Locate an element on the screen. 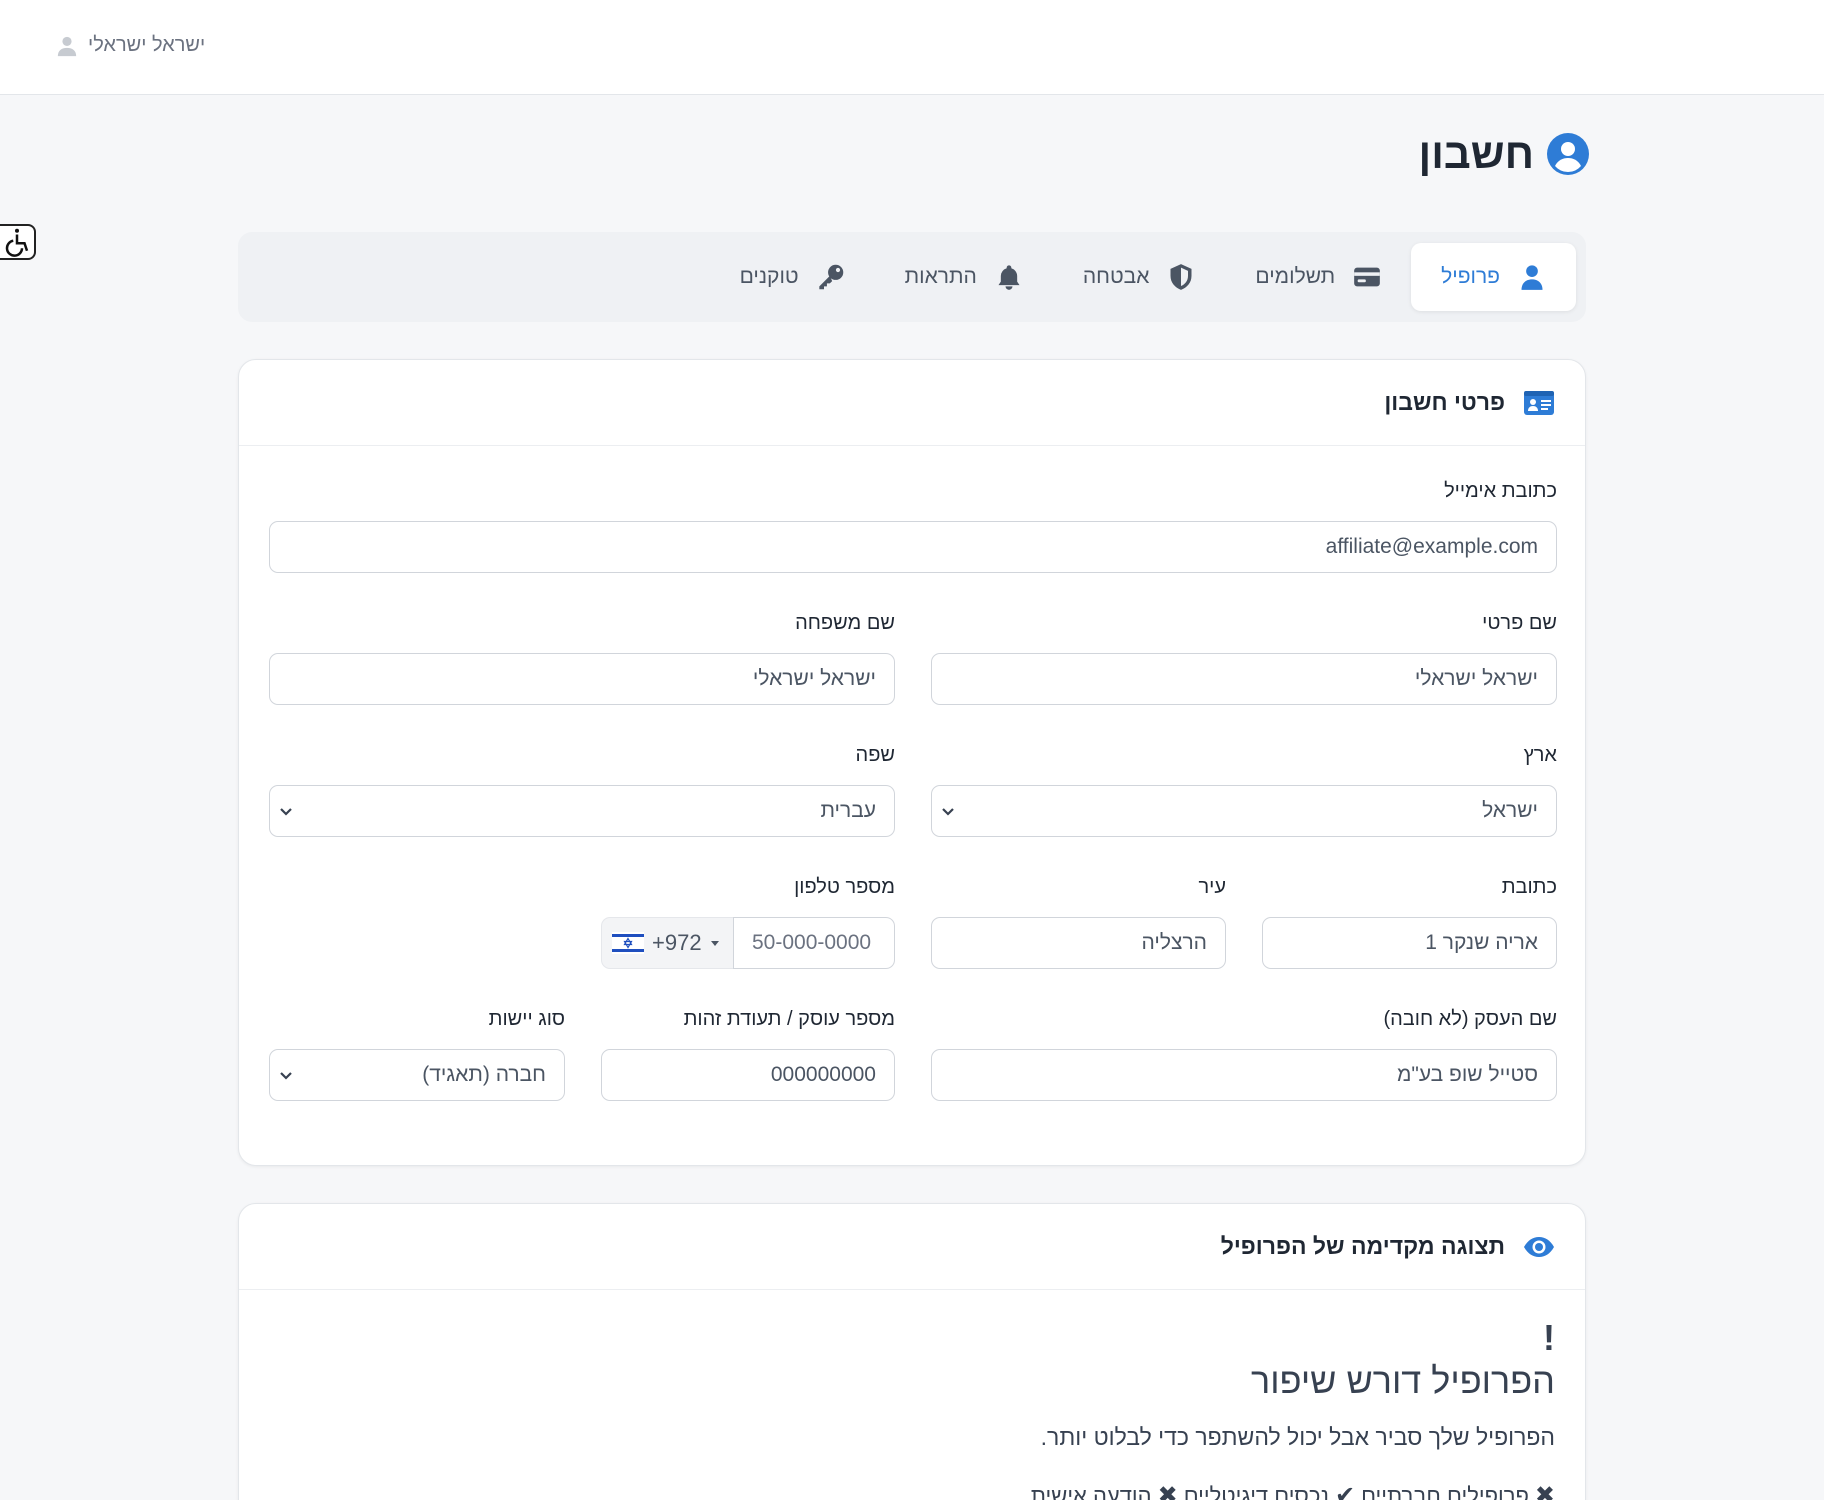 The height and width of the screenshot is (1500, 1824). first-name-value: ישראל ישראלי is located at coordinates (1476, 678).